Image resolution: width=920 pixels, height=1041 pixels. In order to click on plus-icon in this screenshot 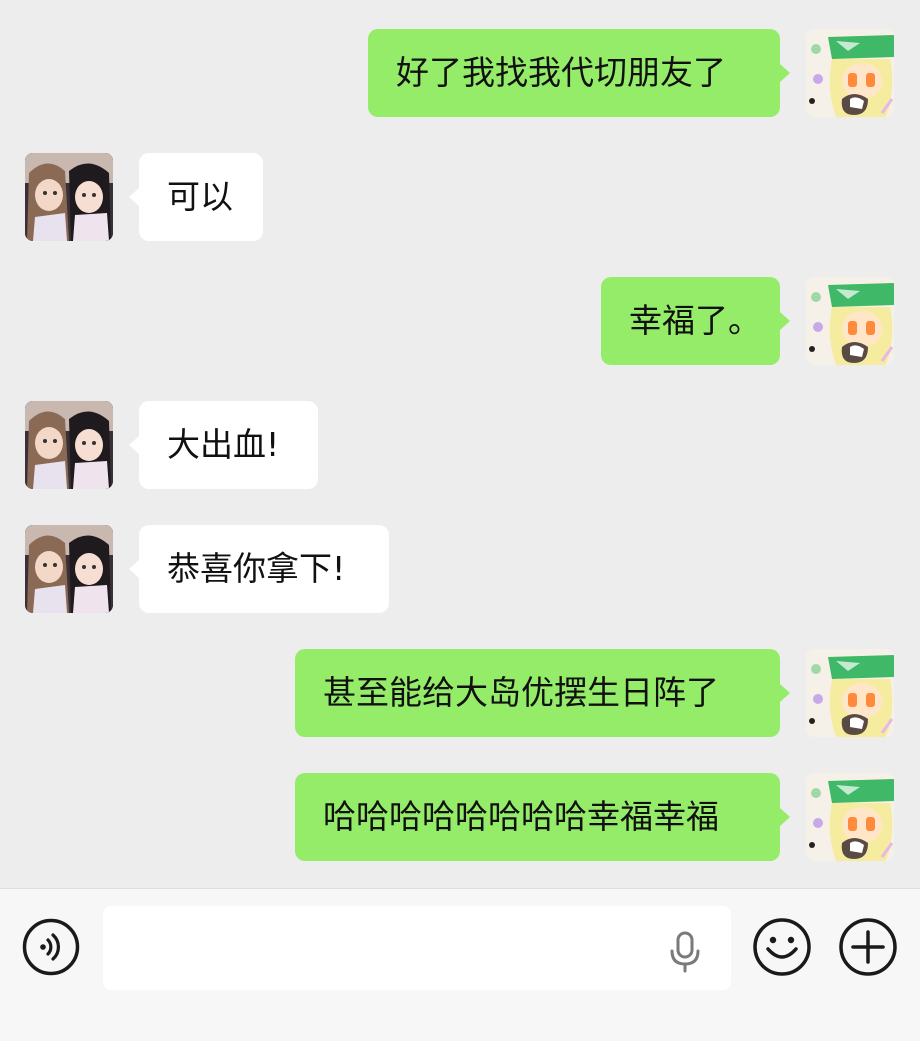, I will do `click(868, 947)`.